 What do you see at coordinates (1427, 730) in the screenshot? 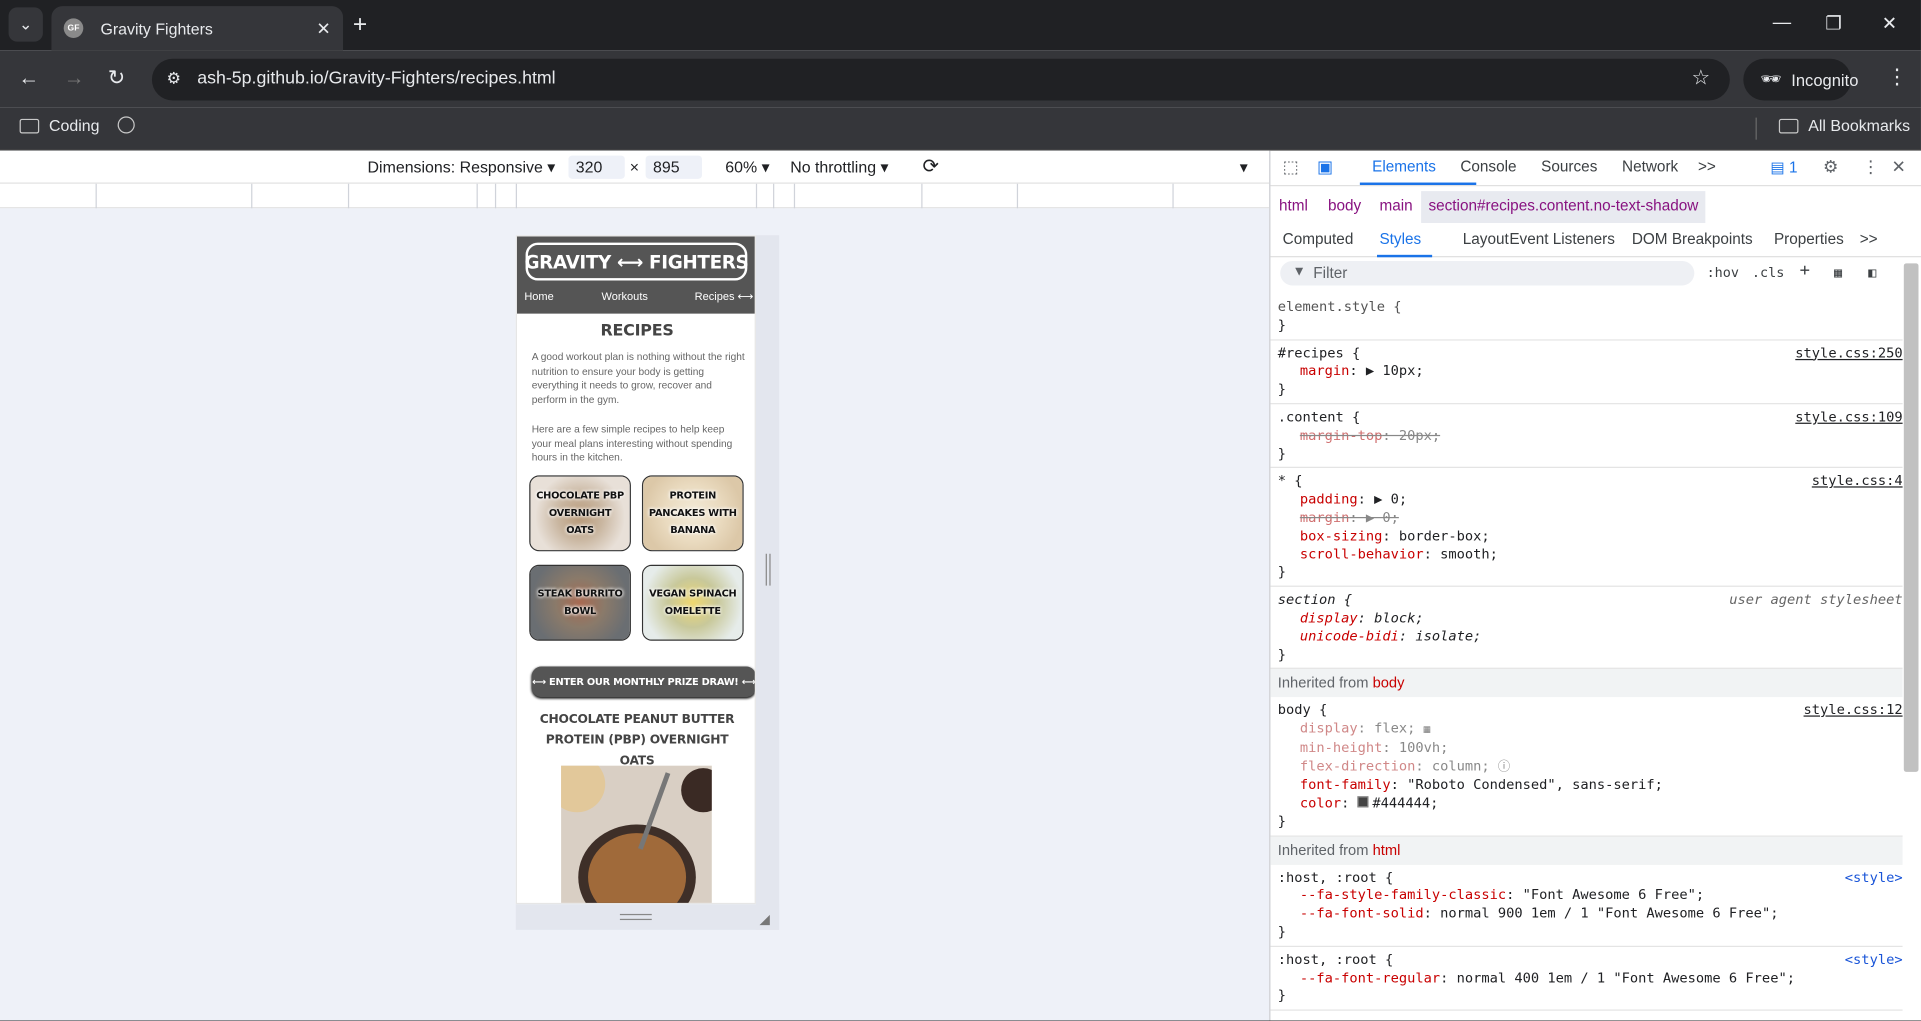
I see `flex-editor-icon: ▦` at bounding box center [1427, 730].